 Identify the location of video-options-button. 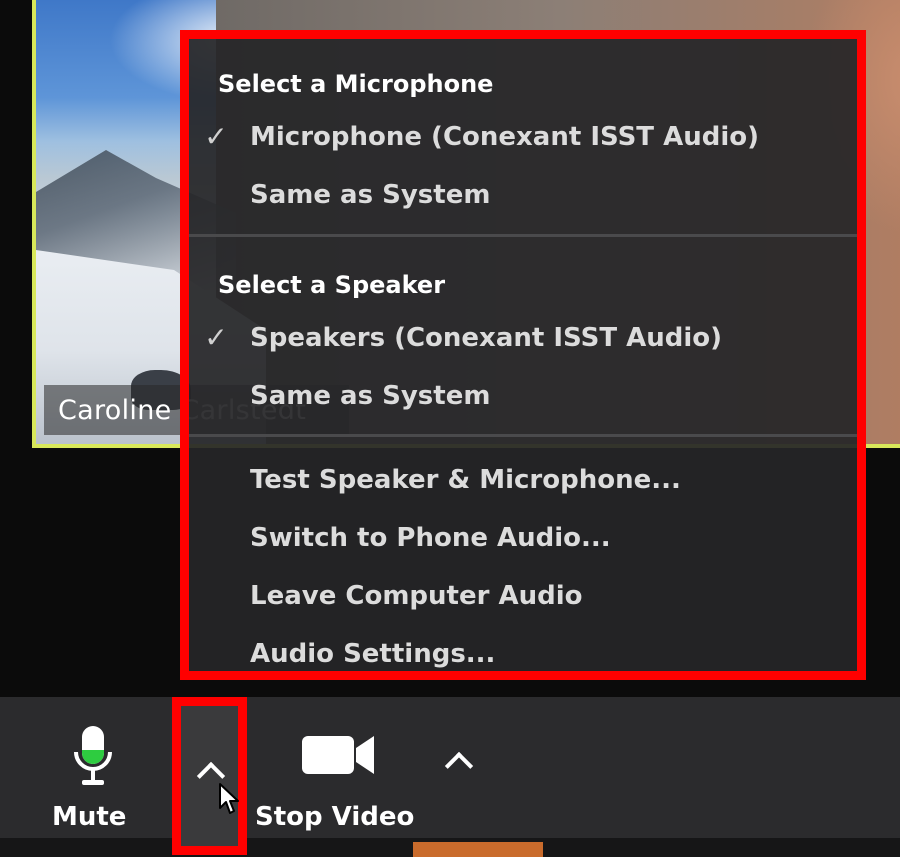
(462, 760).